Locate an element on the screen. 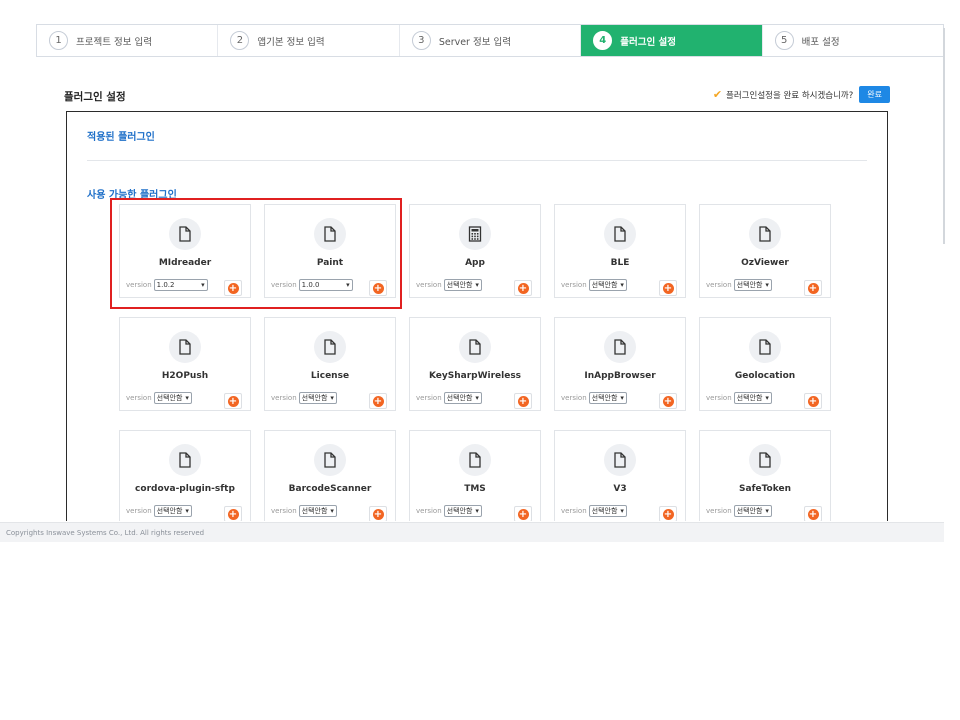  plugin-name: InAppBrowser is located at coordinates (620, 376).